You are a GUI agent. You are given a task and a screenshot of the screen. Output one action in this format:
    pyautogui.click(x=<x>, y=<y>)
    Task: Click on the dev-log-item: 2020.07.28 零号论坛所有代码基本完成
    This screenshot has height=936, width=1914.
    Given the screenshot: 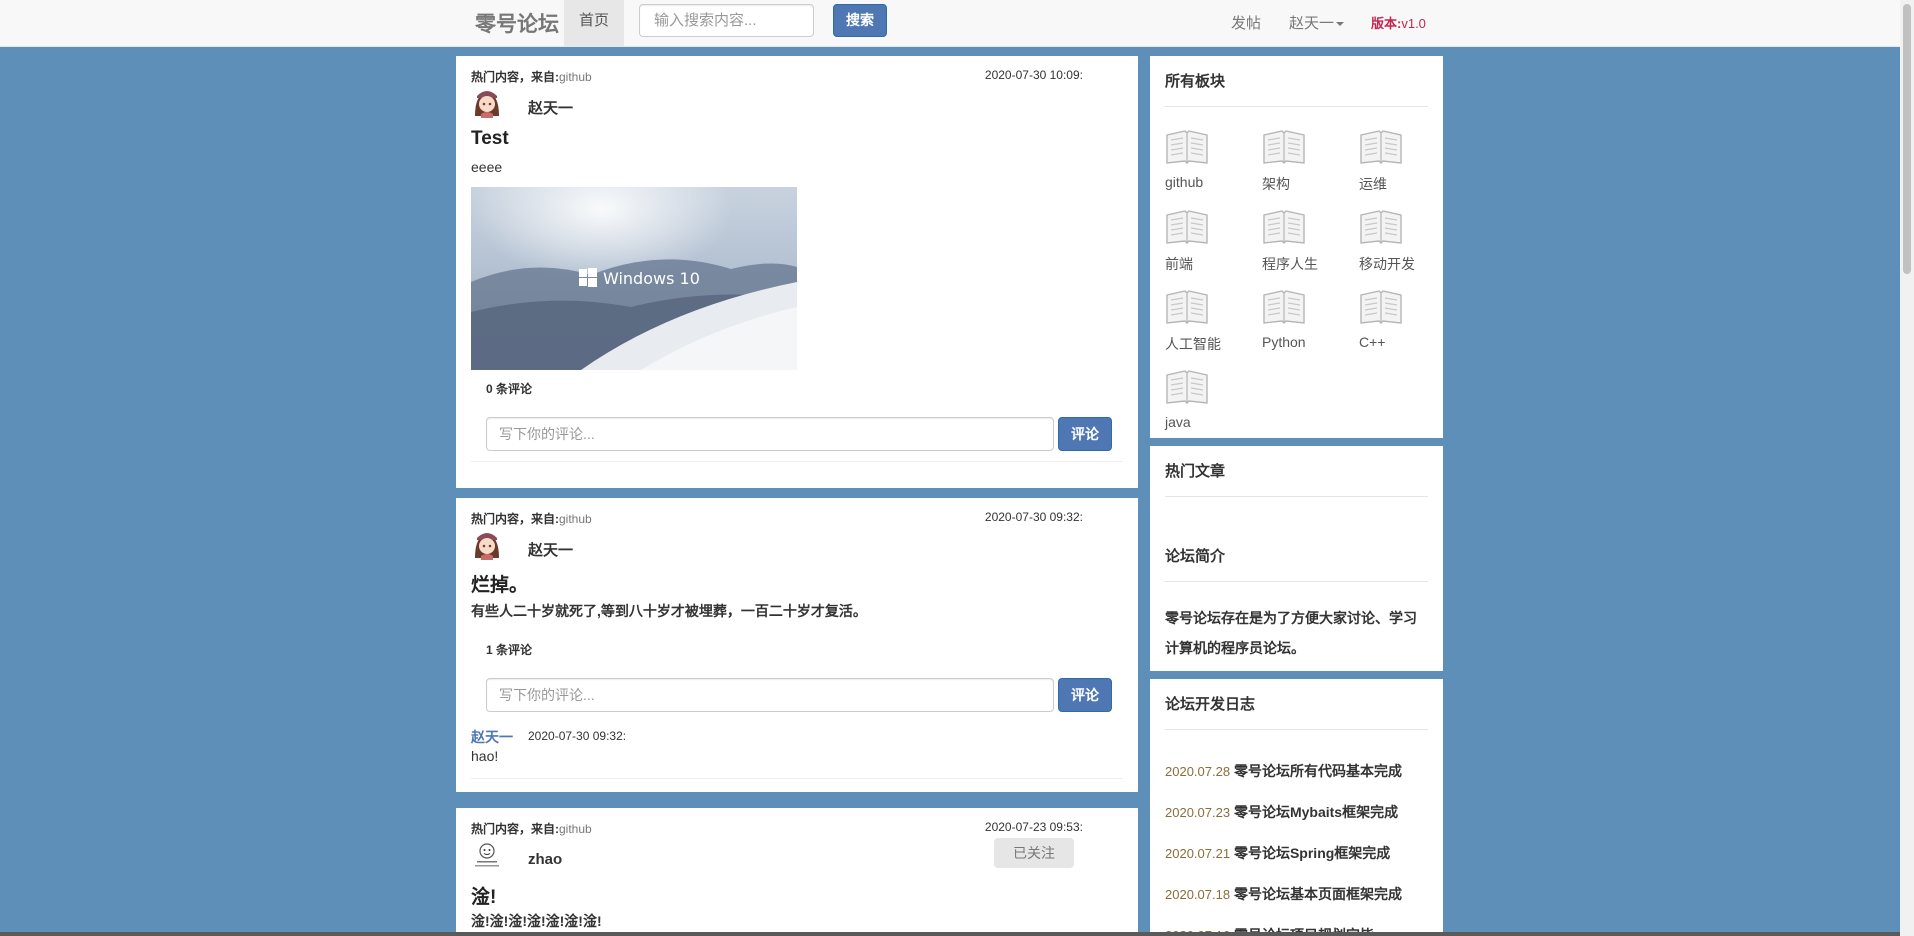 What is the action you would take?
    pyautogui.click(x=1283, y=771)
    